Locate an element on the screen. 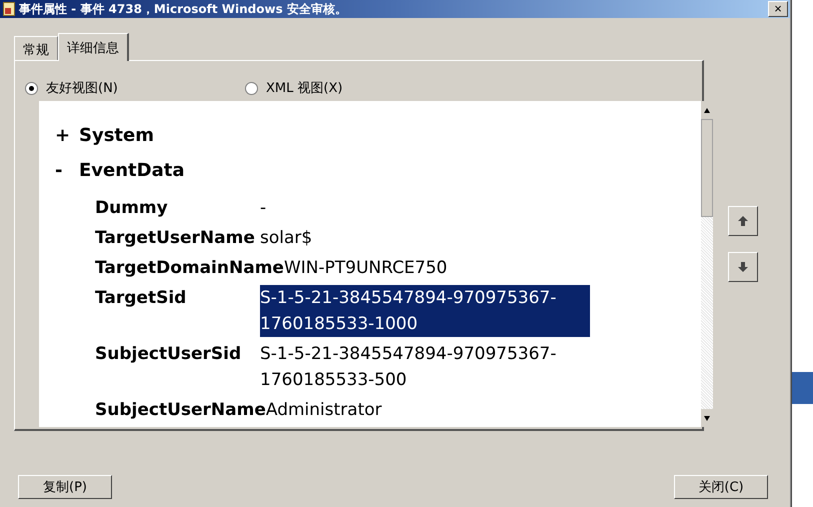 Image resolution: width=813 pixels, height=507 pixels. dialog-button: 关闭(C) is located at coordinates (721, 487).